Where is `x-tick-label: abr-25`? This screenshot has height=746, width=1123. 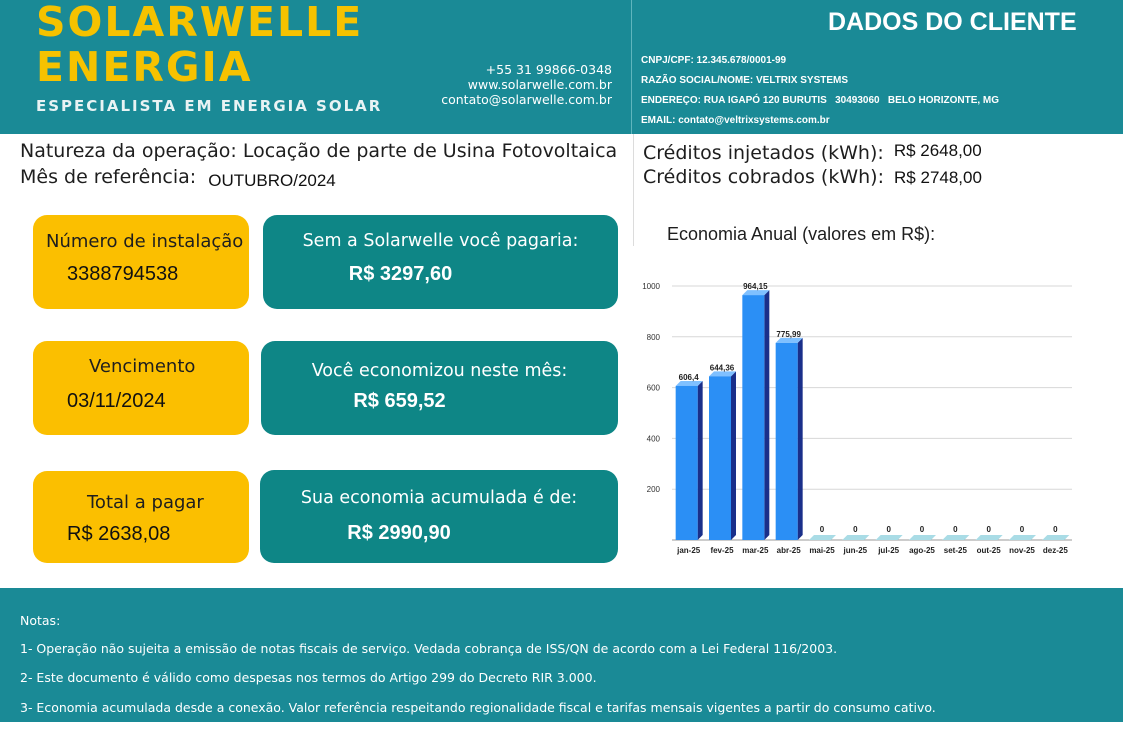
x-tick-label: abr-25 is located at coordinates (789, 550).